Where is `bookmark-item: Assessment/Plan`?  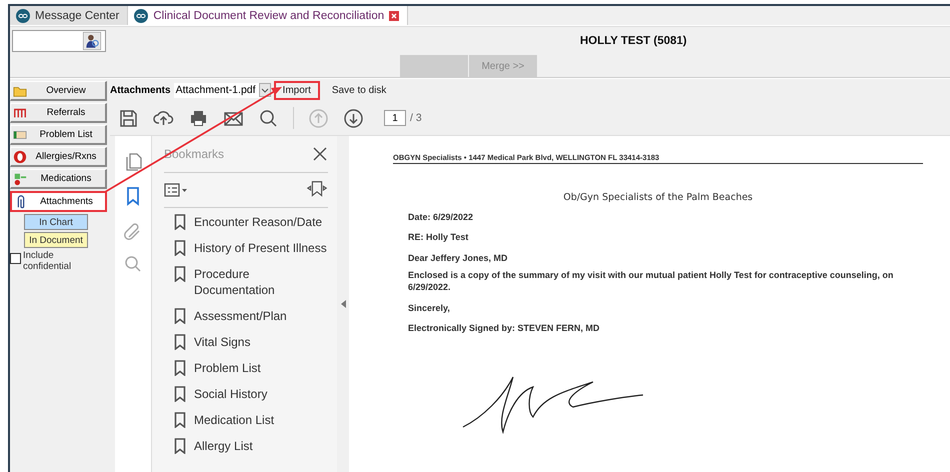 bookmark-item: Assessment/Plan is located at coordinates (240, 316).